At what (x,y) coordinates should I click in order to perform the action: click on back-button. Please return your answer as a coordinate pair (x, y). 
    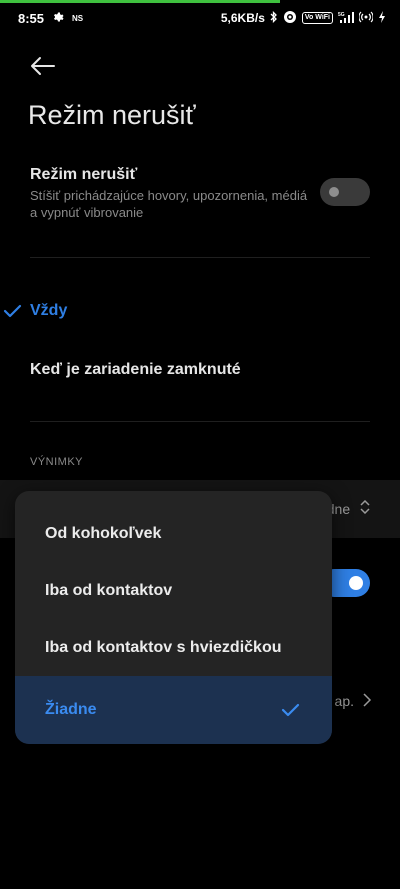
    Looking at the image, I should click on (43, 66).